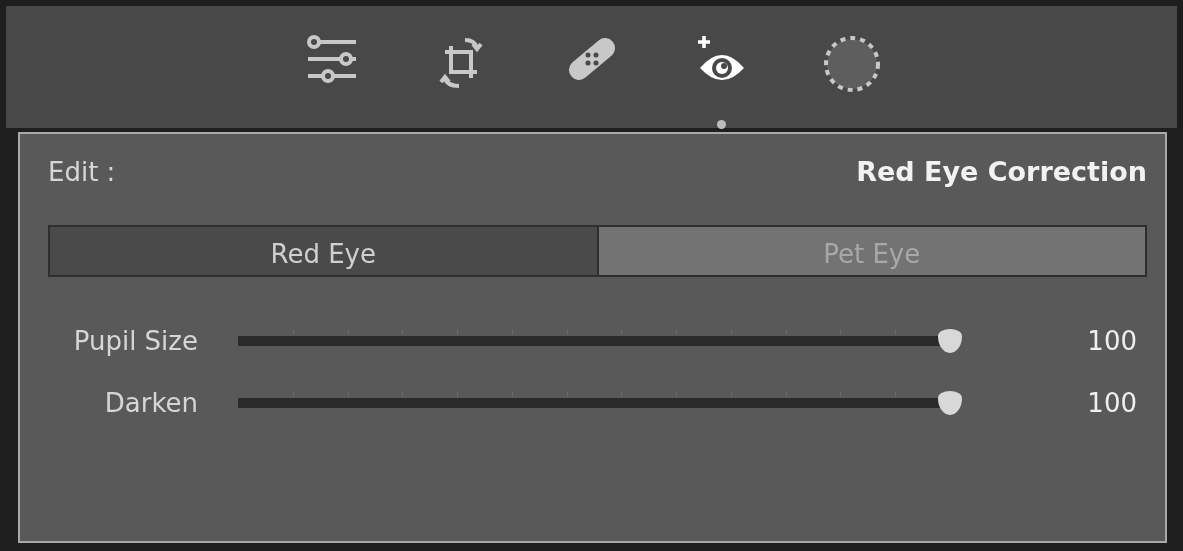 Image resolution: width=1183 pixels, height=551 pixels. What do you see at coordinates (721, 124) in the screenshot?
I see `active-indicator-icon` at bounding box center [721, 124].